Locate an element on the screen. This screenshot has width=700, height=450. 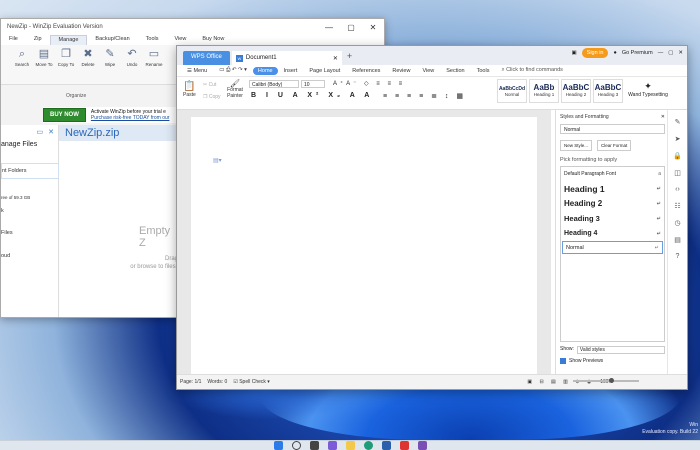
chat-icon is located at coordinates (332, 445).